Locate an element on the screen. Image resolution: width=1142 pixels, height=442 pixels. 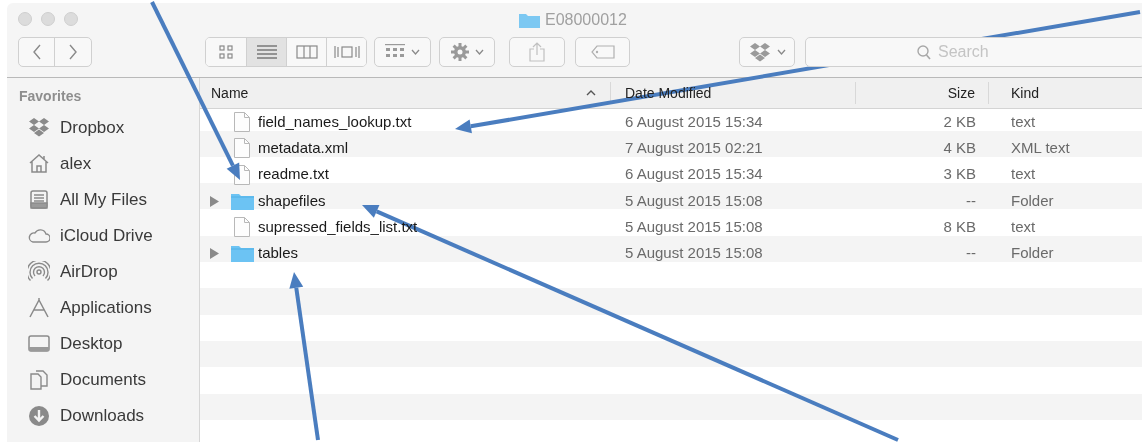
column-header: Kind is located at coordinates (1065, 93).